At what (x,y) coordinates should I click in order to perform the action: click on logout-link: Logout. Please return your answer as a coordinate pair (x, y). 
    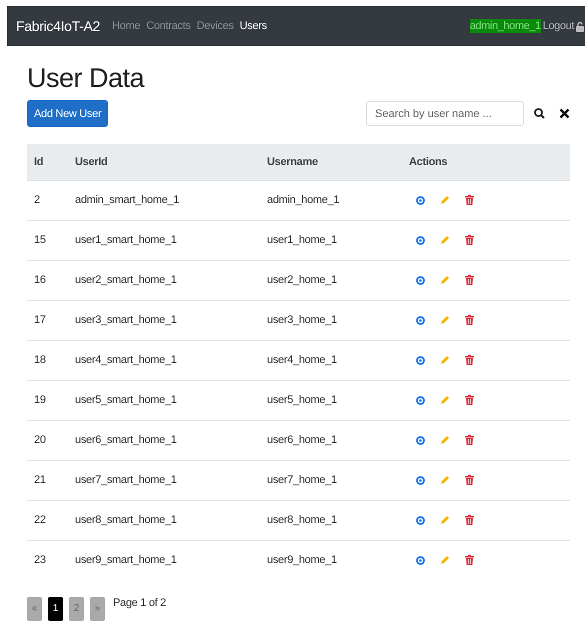
    Looking at the image, I should click on (558, 26).